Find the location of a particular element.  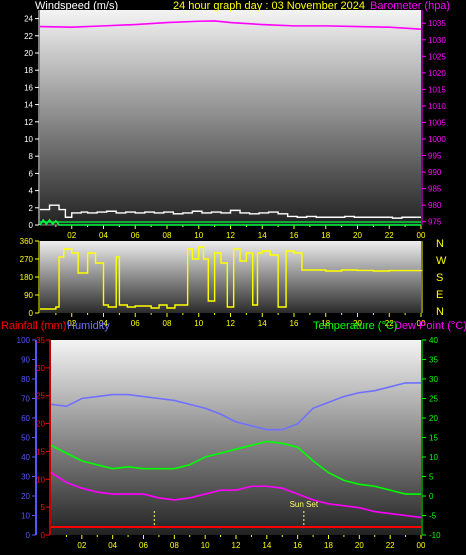

y-tick-label: 16 is located at coordinates (28, 87).